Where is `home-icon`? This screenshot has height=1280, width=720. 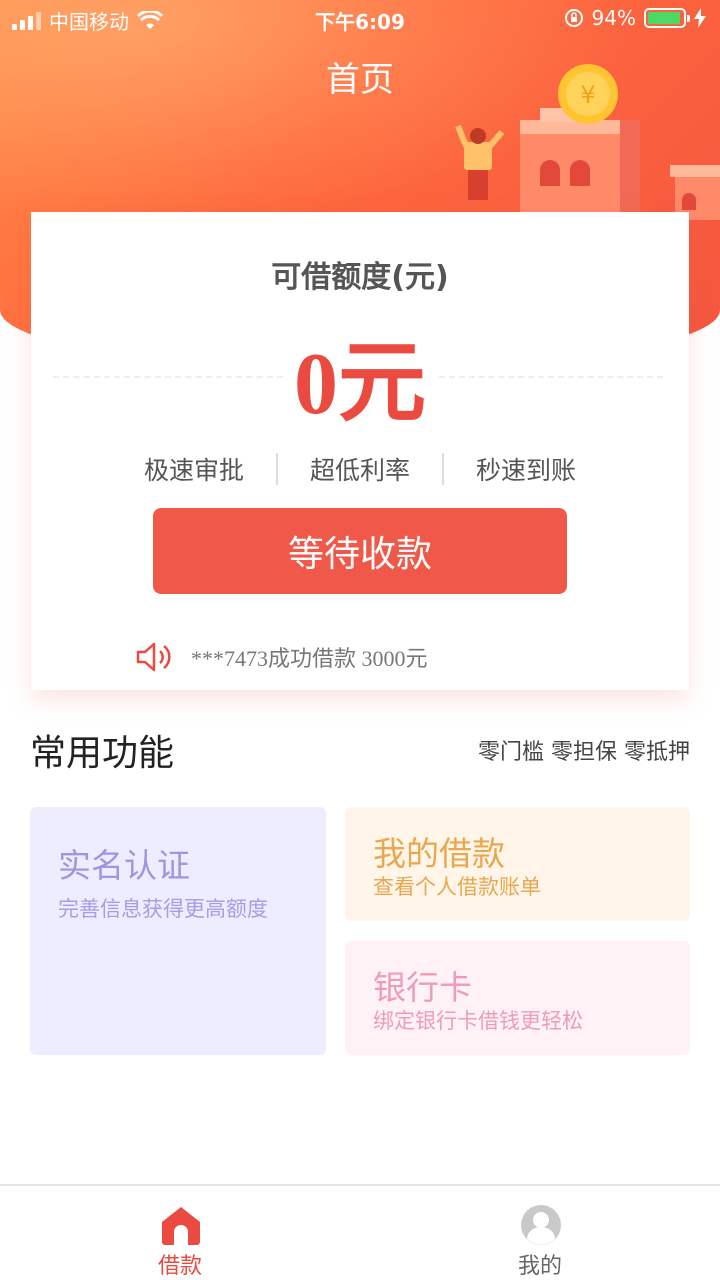
home-icon is located at coordinates (181, 1226).